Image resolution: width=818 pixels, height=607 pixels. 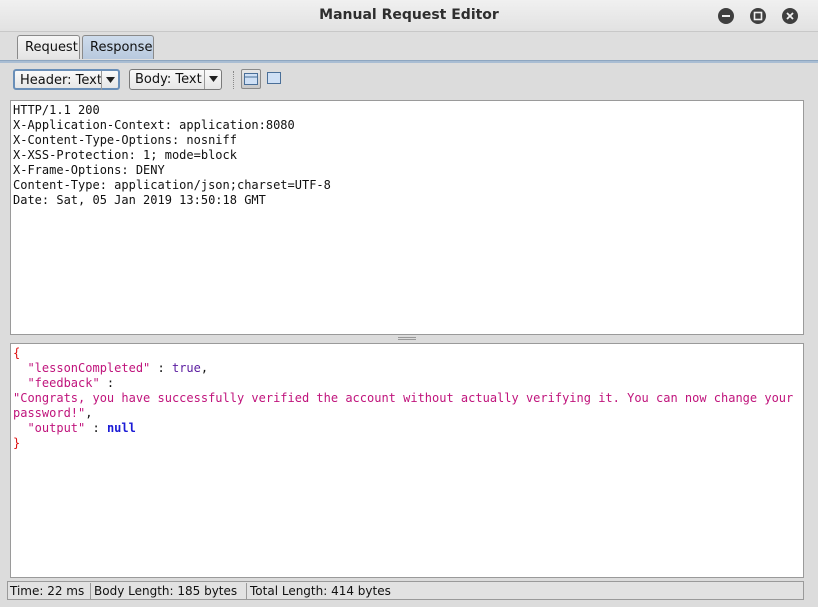 What do you see at coordinates (125, 140) in the screenshot?
I see `header-line: X-Content-Type-Options: nosniff` at bounding box center [125, 140].